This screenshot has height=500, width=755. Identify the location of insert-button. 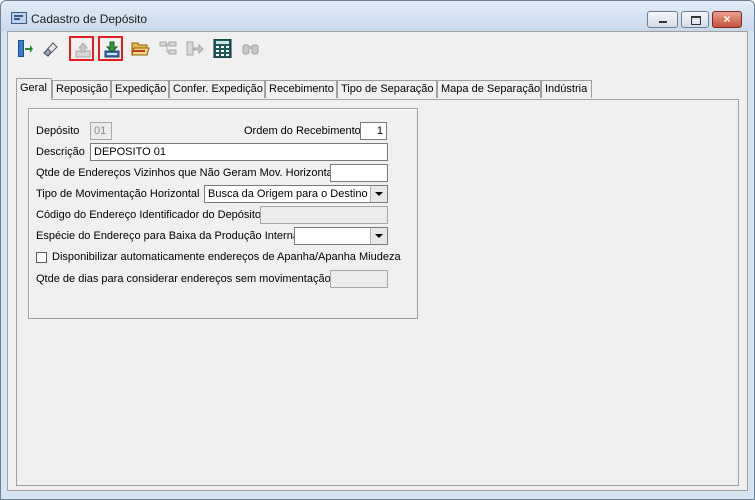
(81, 48).